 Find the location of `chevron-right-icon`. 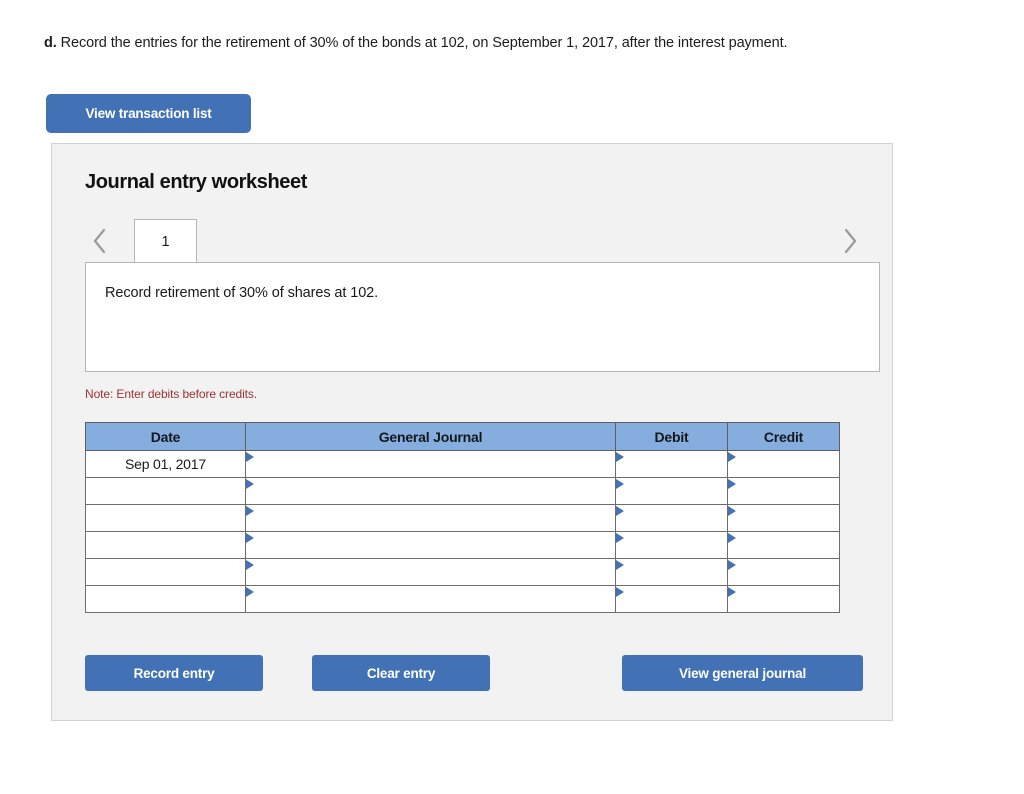

chevron-right-icon is located at coordinates (850, 240).